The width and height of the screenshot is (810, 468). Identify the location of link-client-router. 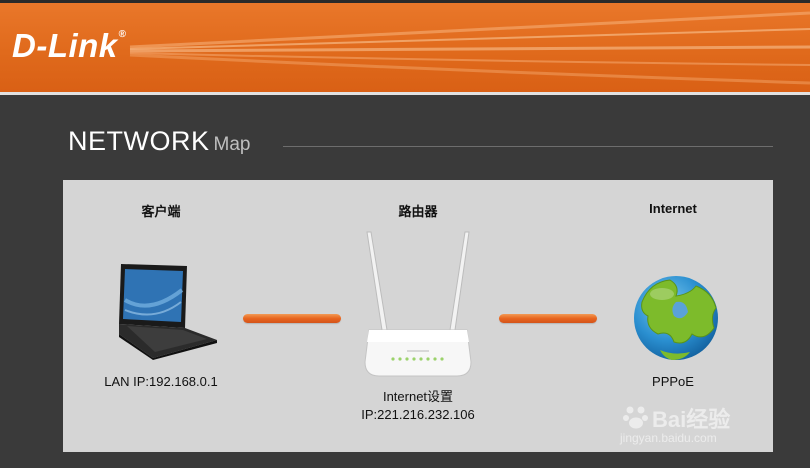
(292, 318).